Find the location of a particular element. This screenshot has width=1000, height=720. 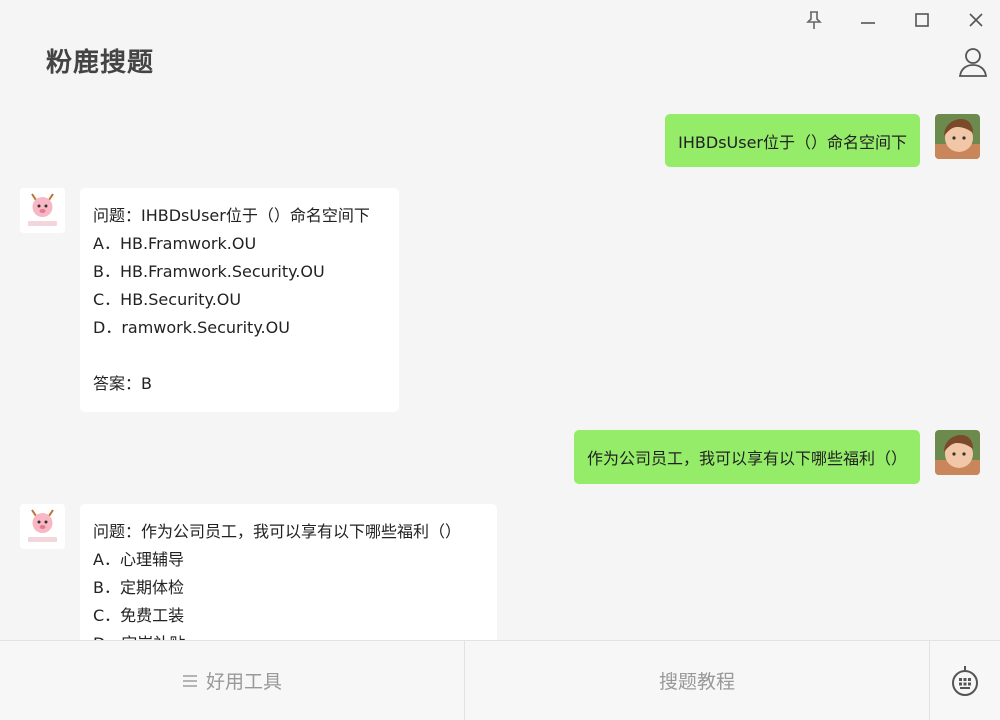

option-a: A．心理辅导 is located at coordinates (138, 559).